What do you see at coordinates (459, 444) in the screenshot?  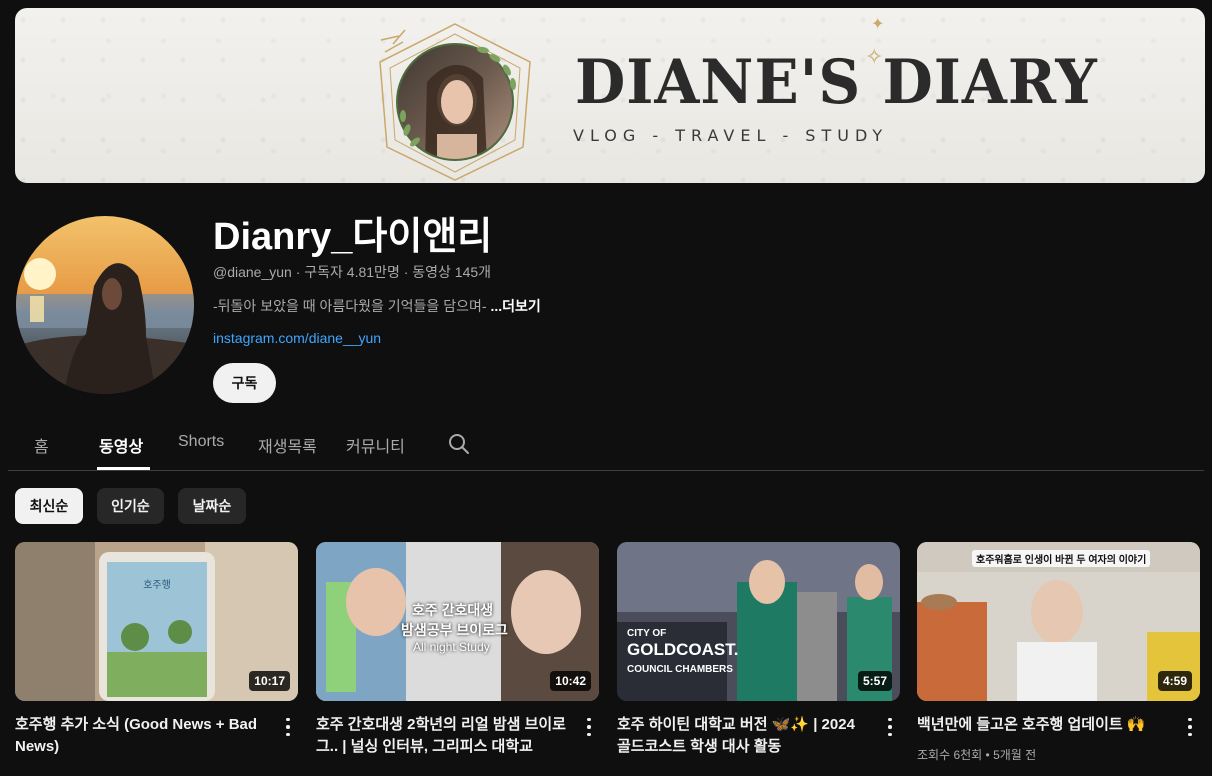 I see `search-icon` at bounding box center [459, 444].